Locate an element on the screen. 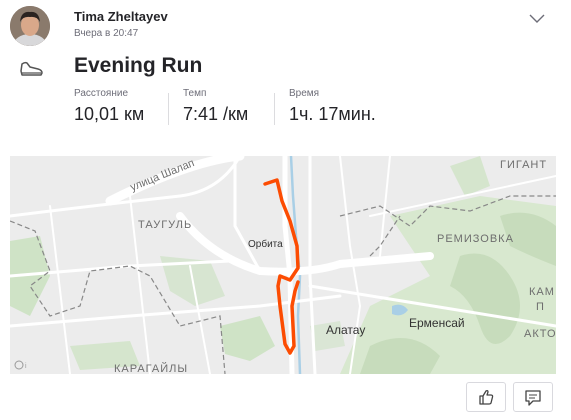 Image resolution: width=571 pixels, height=420 pixels. run-shoe-icon is located at coordinates (31, 67).